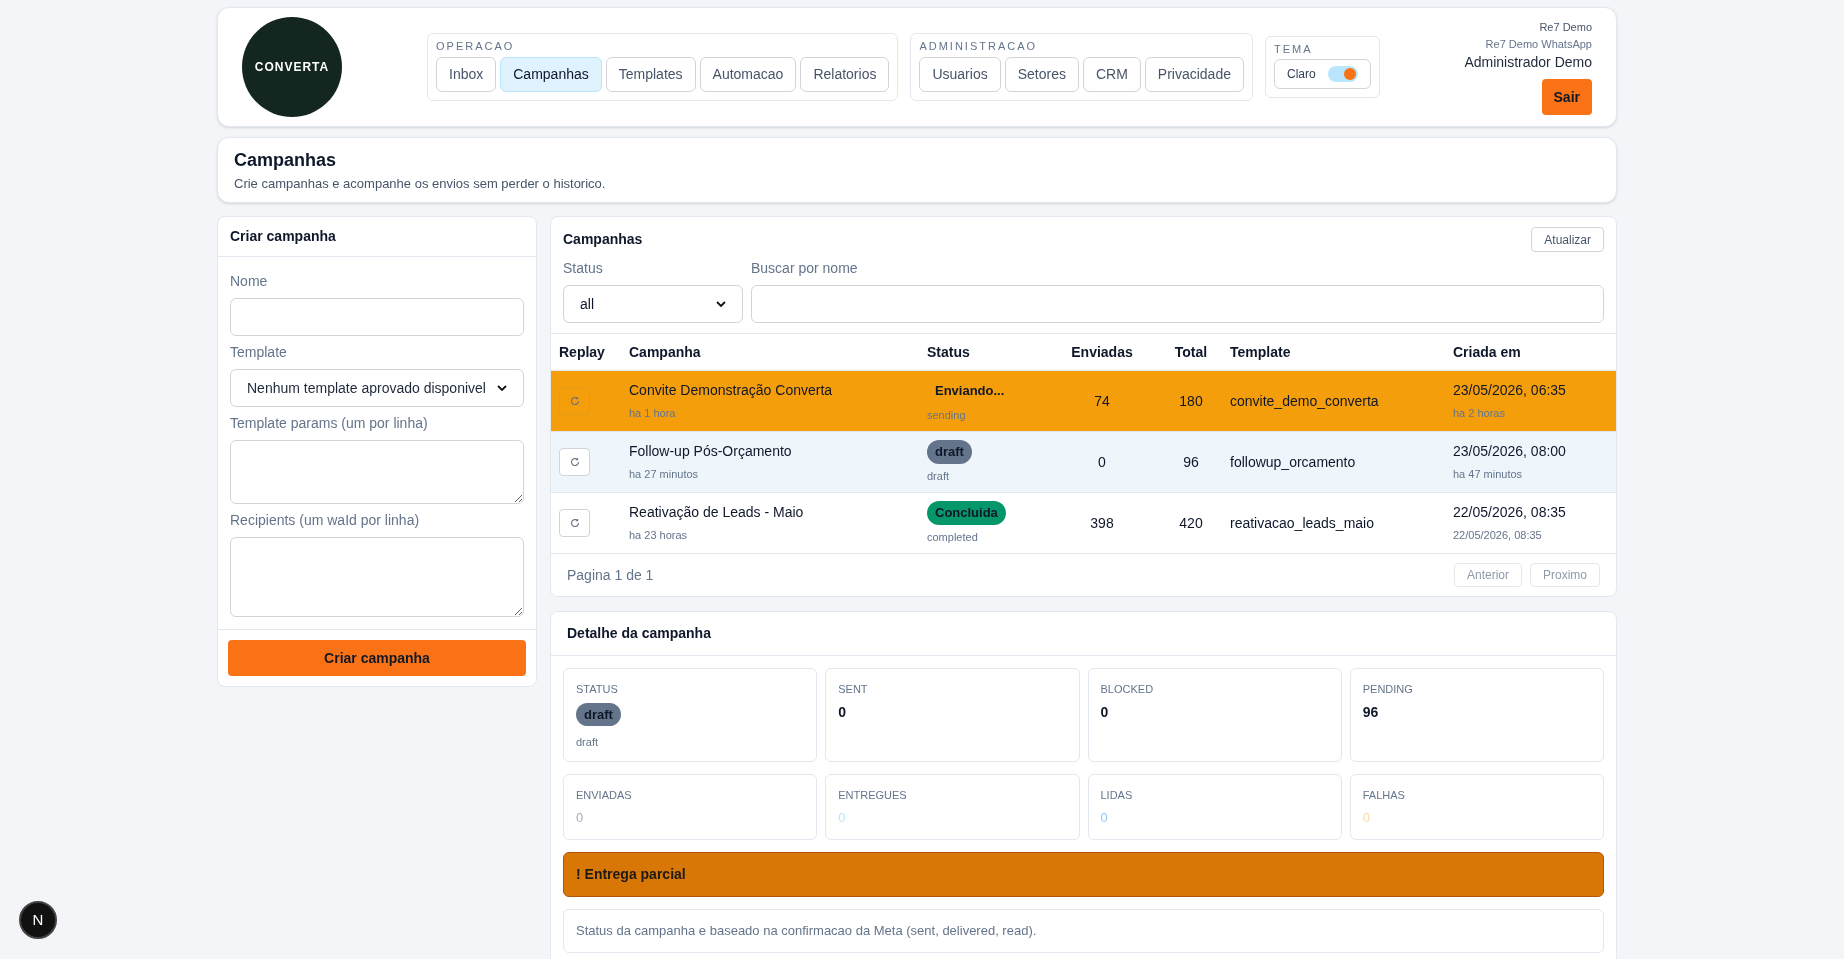 This screenshot has height=959, width=1844. I want to click on nav-tab: Privacidade, so click(1194, 74).